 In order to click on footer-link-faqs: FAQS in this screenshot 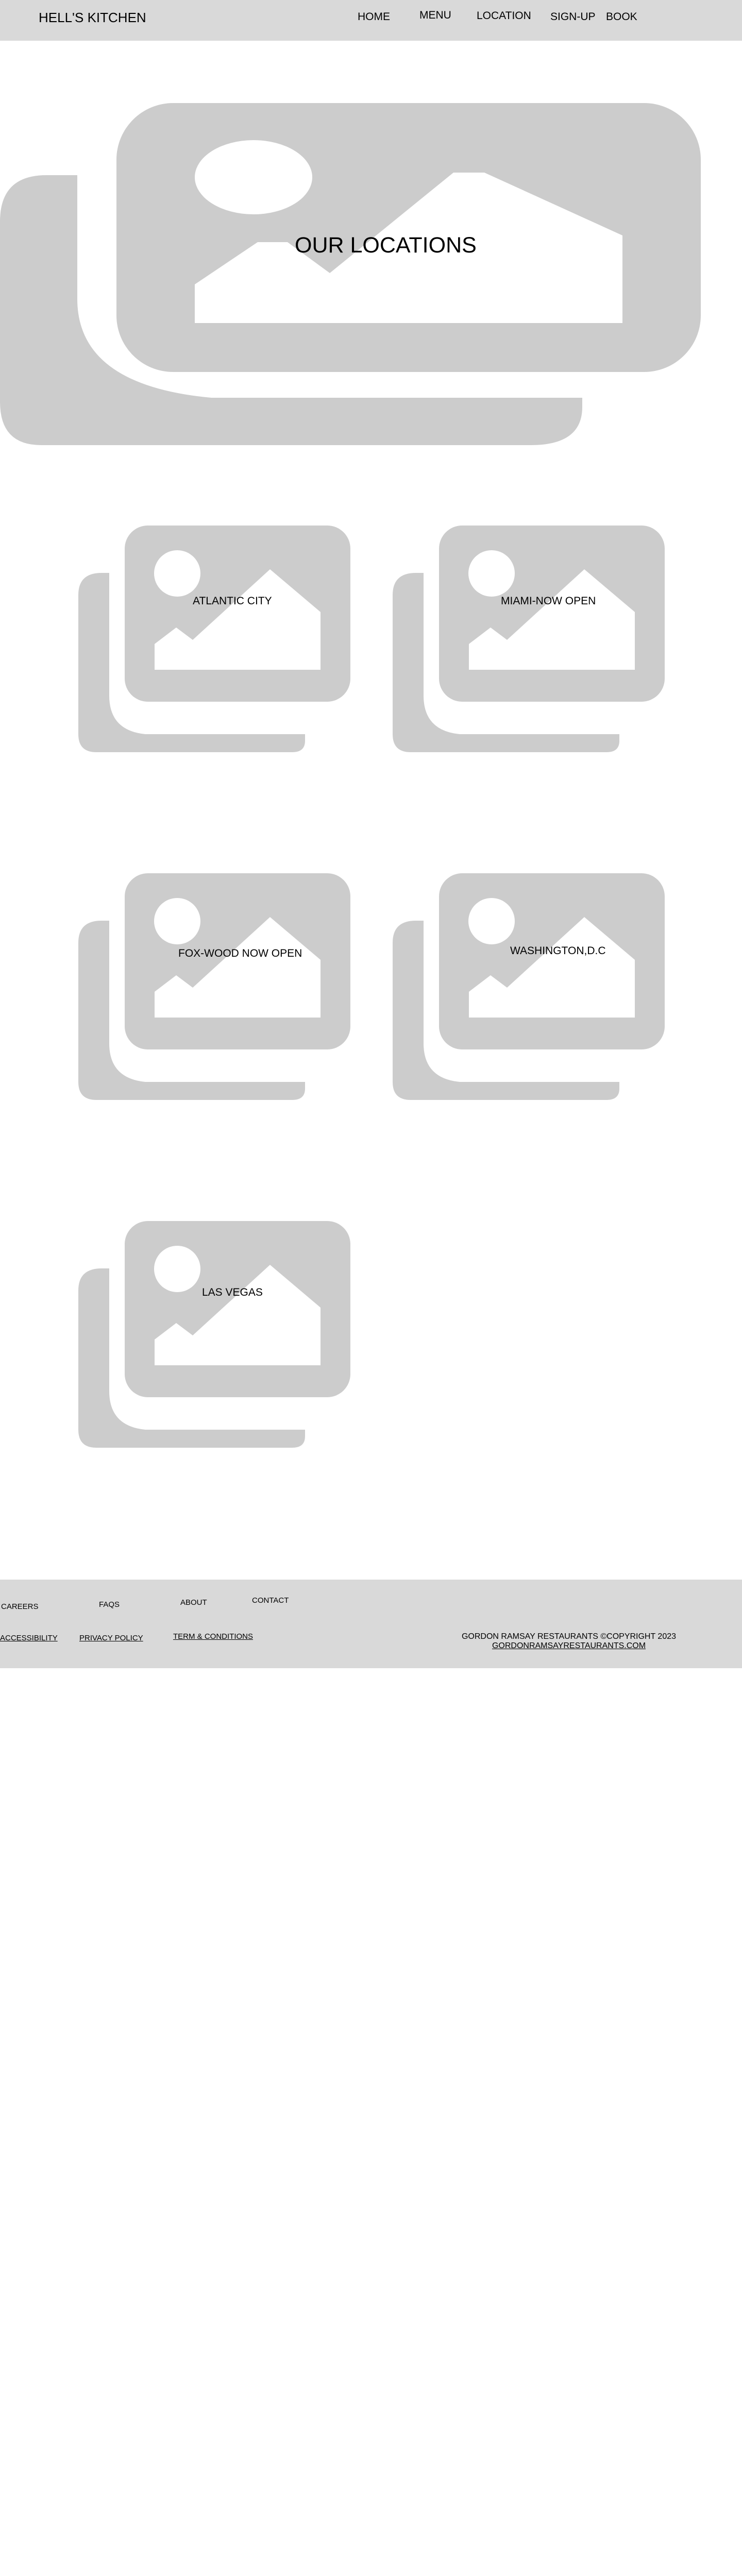, I will do `click(109, 1604)`.